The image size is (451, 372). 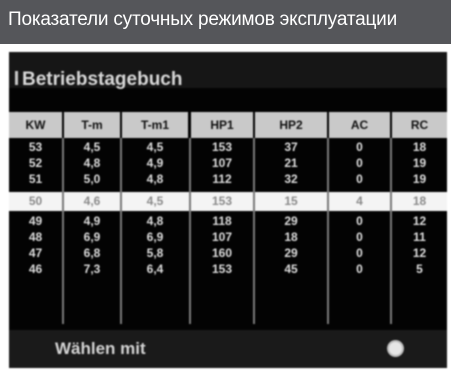 What do you see at coordinates (395, 348) in the screenshot?
I see `rotary-knob-icon` at bounding box center [395, 348].